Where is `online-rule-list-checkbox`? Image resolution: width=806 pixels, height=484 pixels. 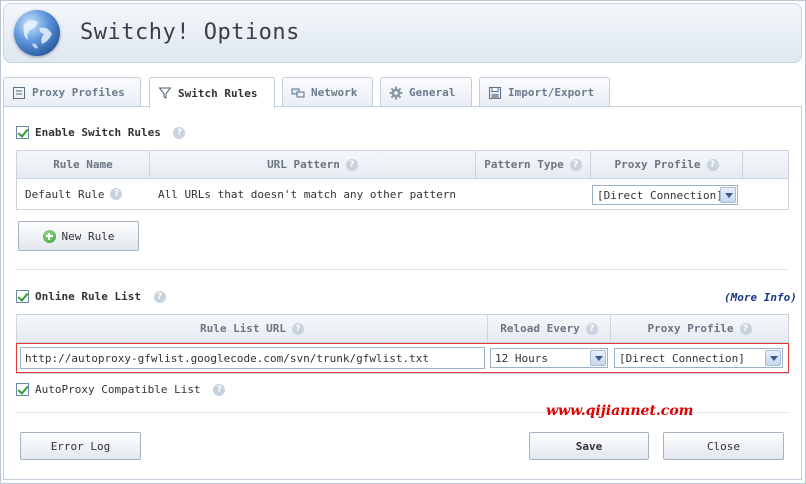 online-rule-list-checkbox is located at coordinates (22, 296).